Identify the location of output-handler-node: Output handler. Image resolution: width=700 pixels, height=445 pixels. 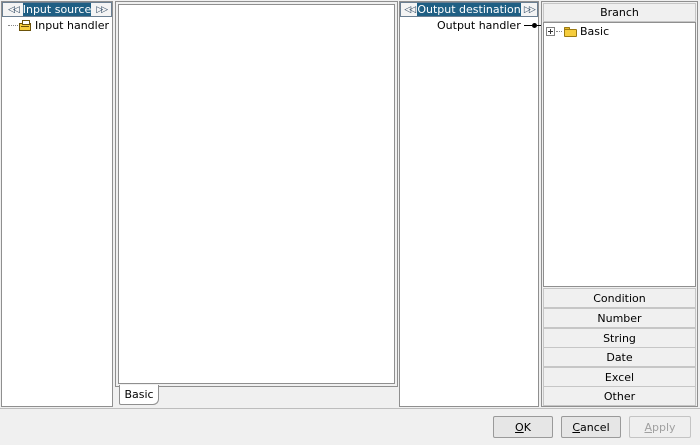
(489, 25).